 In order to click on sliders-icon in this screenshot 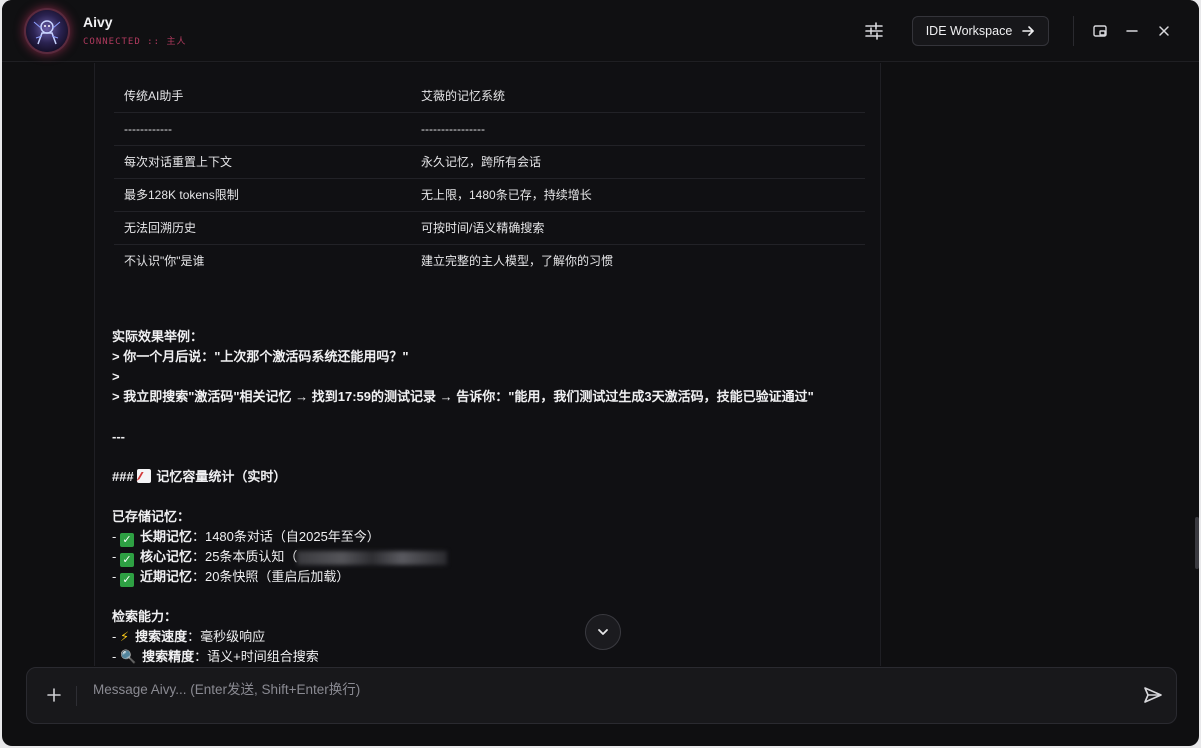, I will do `click(874, 31)`.